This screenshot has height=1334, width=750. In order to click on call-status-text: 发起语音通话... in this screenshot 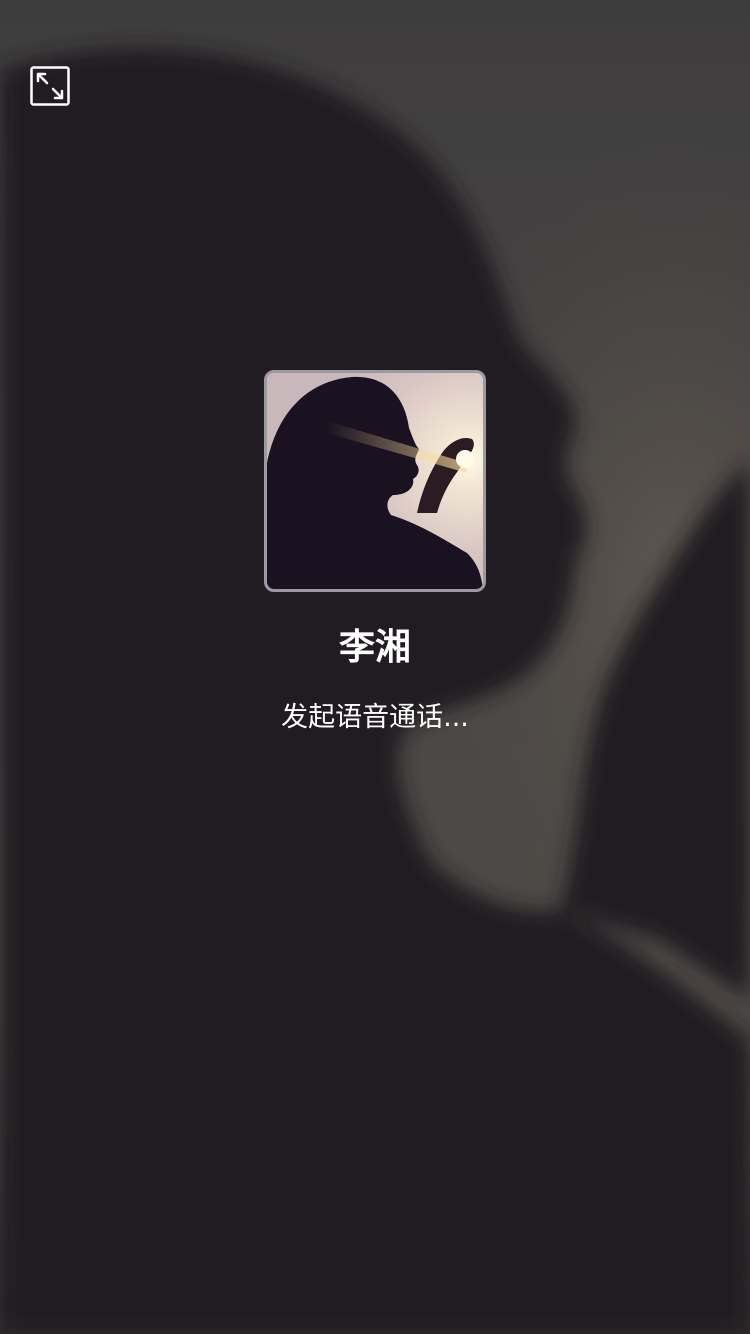, I will do `click(375, 717)`.